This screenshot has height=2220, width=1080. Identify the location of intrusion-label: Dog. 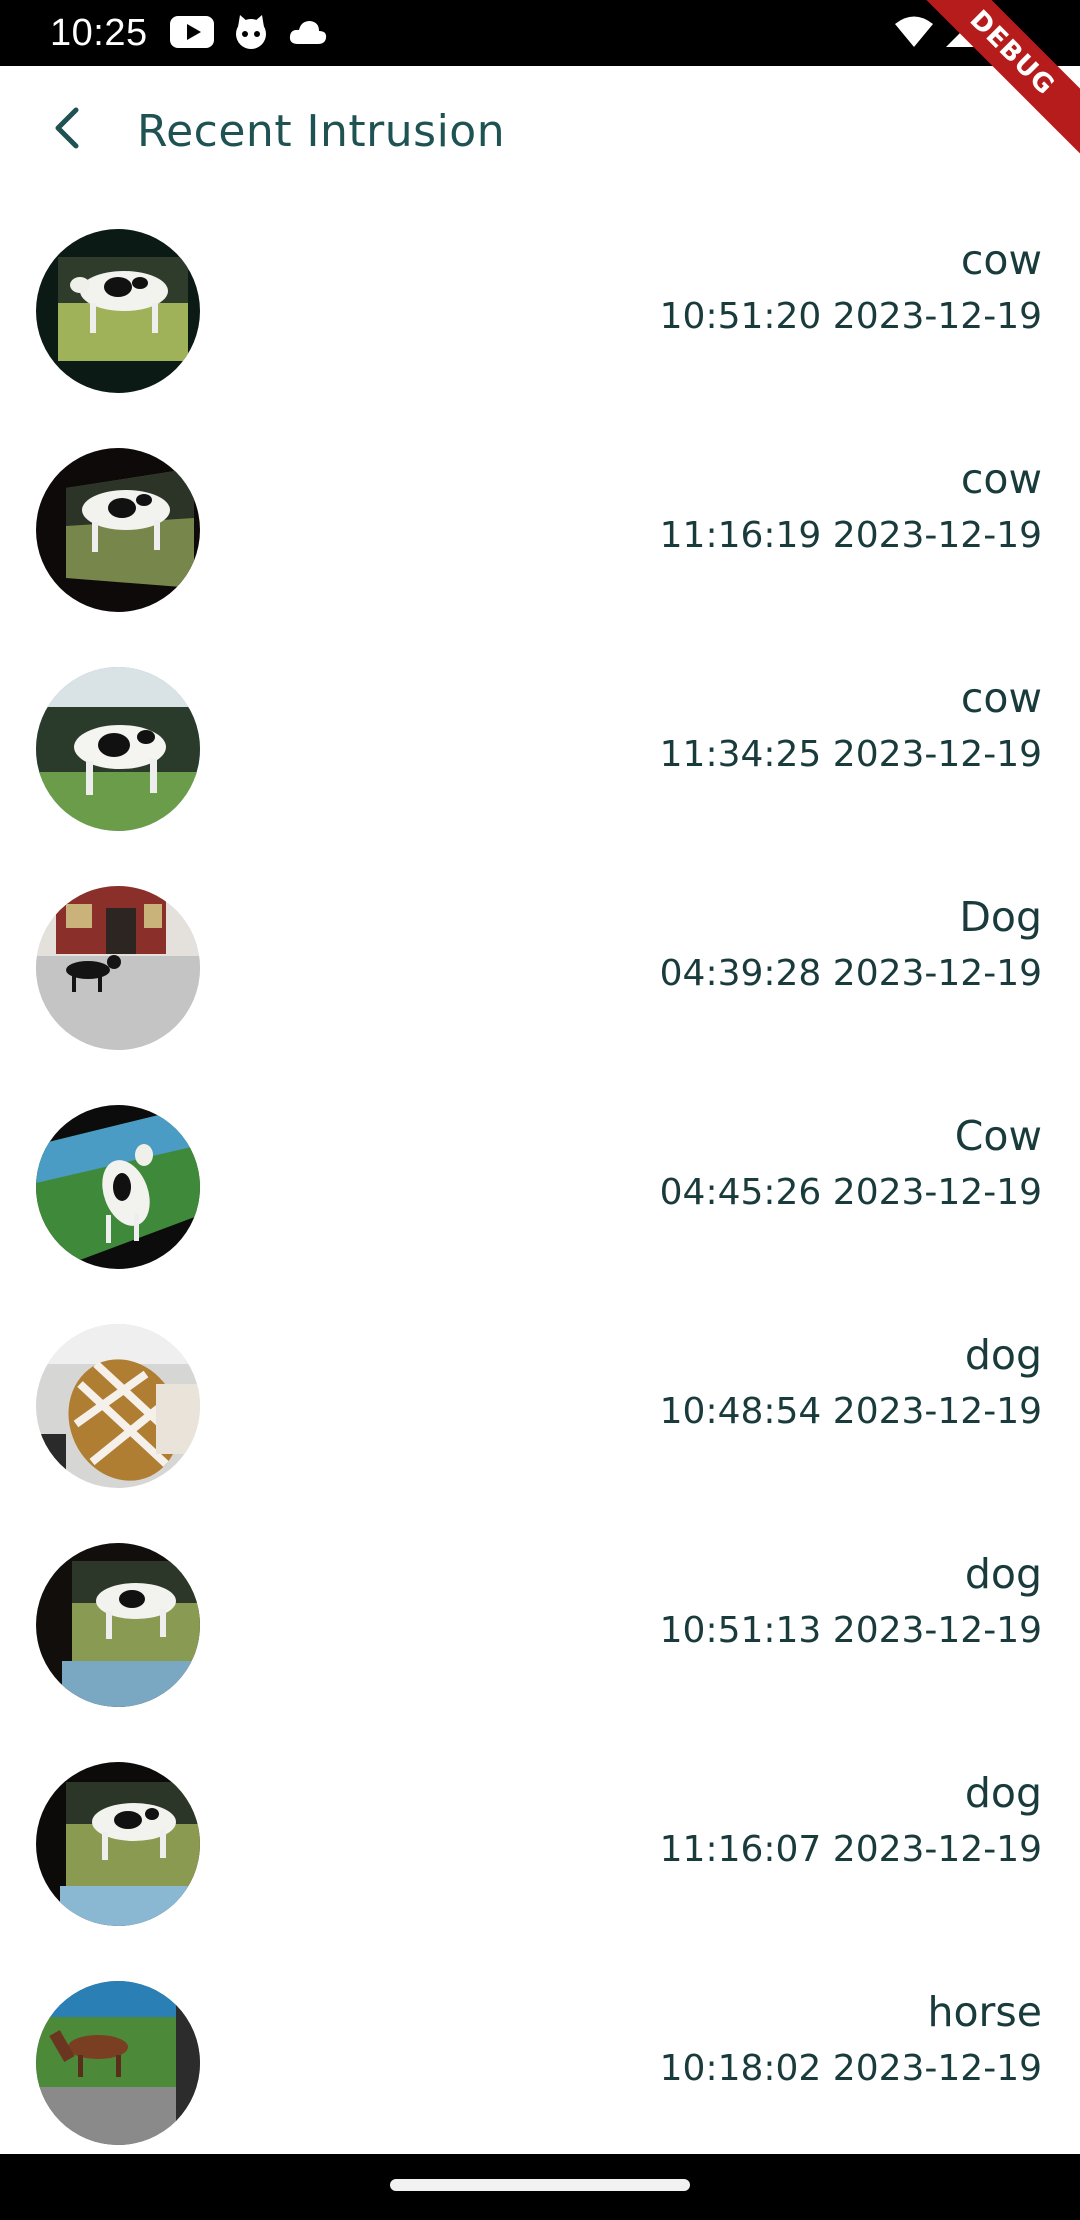
(1000, 917).